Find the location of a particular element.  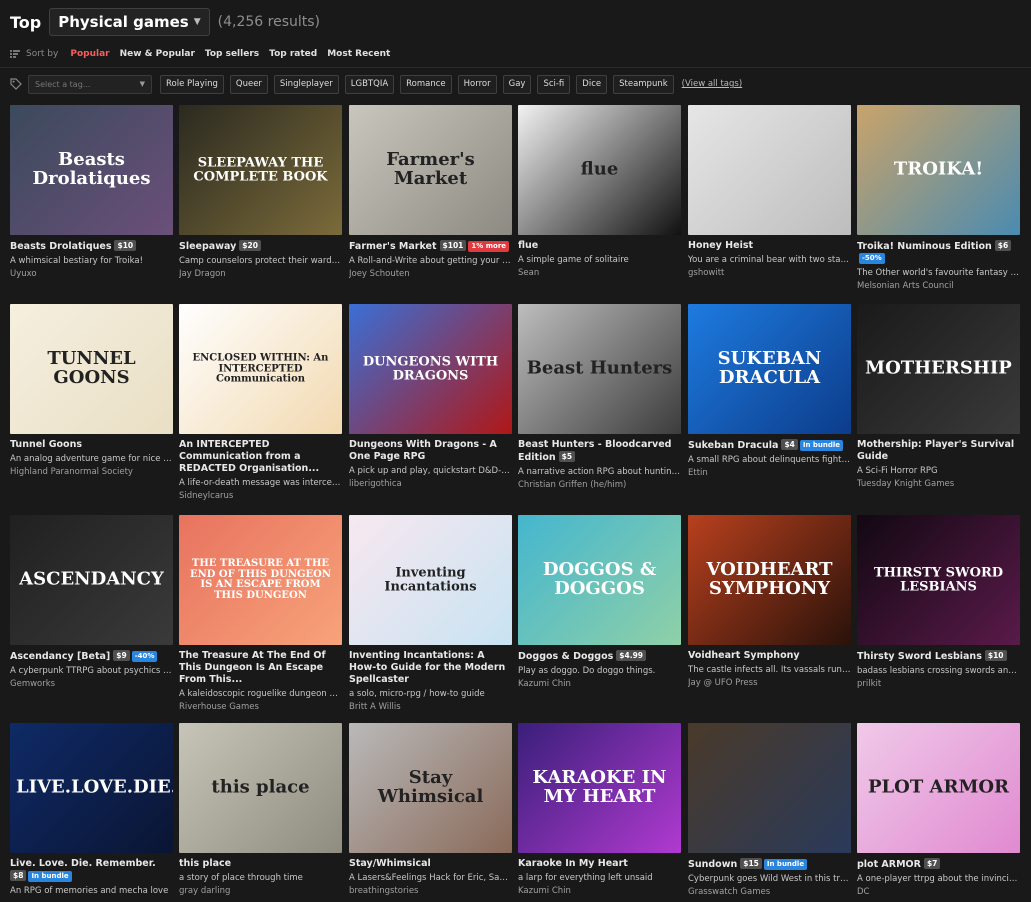

game-author: DC is located at coordinates (938, 892).